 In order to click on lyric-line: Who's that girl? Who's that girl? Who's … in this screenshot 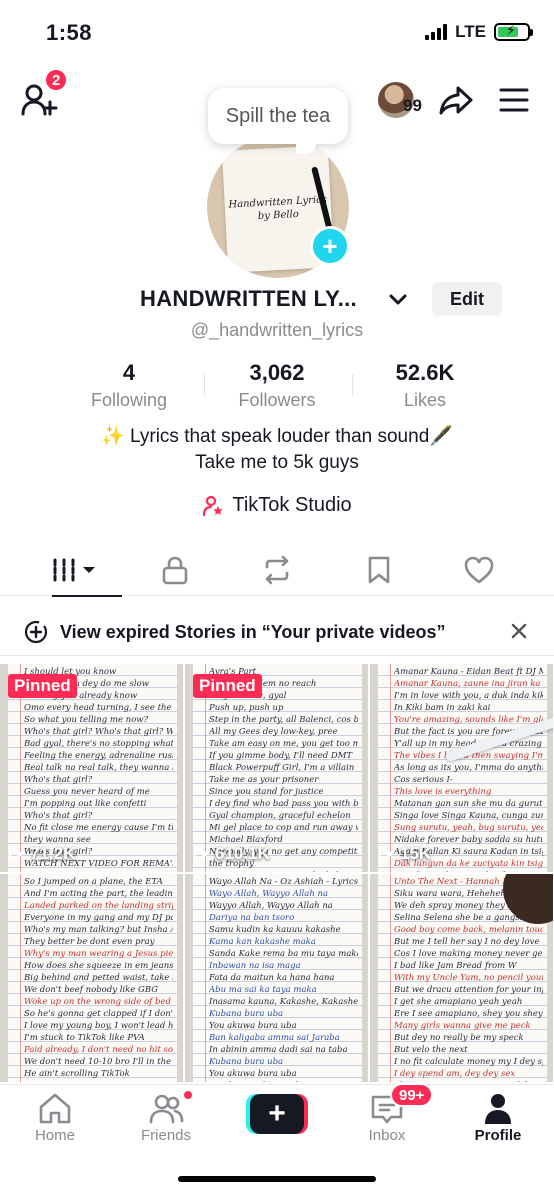, I will do `click(98, 732)`.